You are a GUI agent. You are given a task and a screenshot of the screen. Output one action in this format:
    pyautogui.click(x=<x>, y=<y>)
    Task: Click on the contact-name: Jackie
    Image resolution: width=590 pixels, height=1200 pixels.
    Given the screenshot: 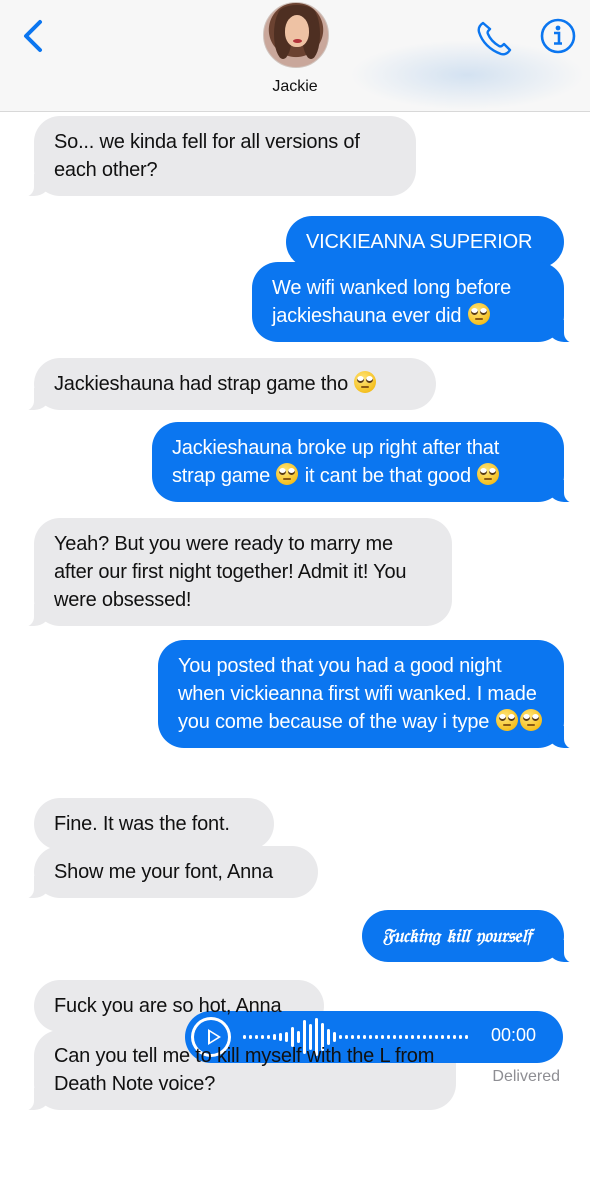 What is the action you would take?
    pyautogui.click(x=295, y=87)
    